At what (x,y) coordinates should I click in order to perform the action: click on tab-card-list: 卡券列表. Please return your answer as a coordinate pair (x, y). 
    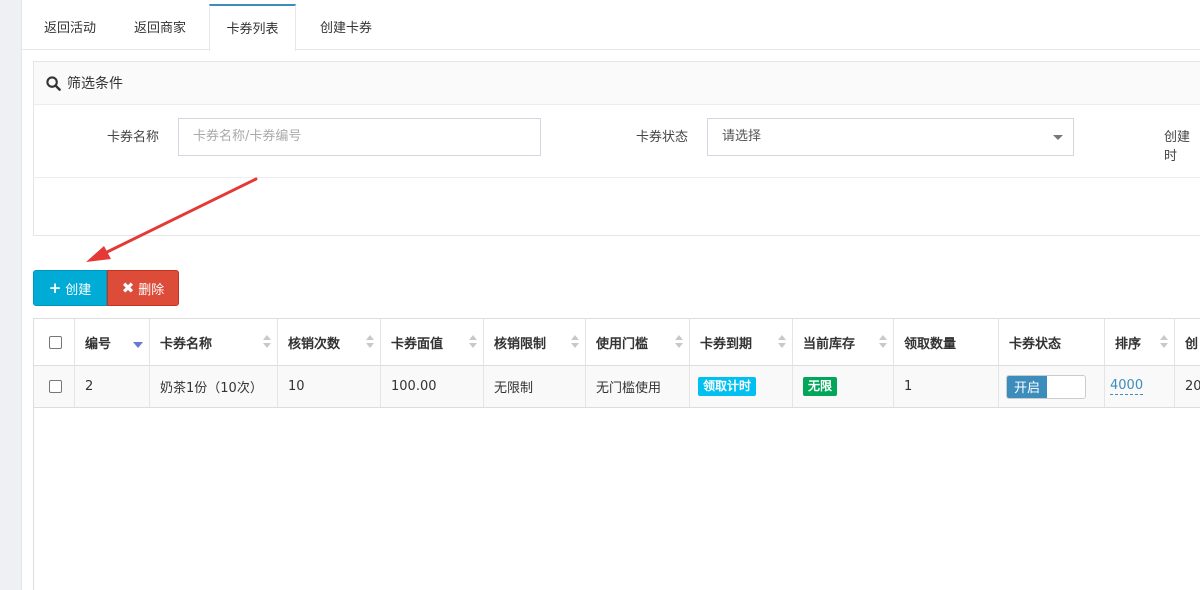
    Looking at the image, I should click on (252, 27).